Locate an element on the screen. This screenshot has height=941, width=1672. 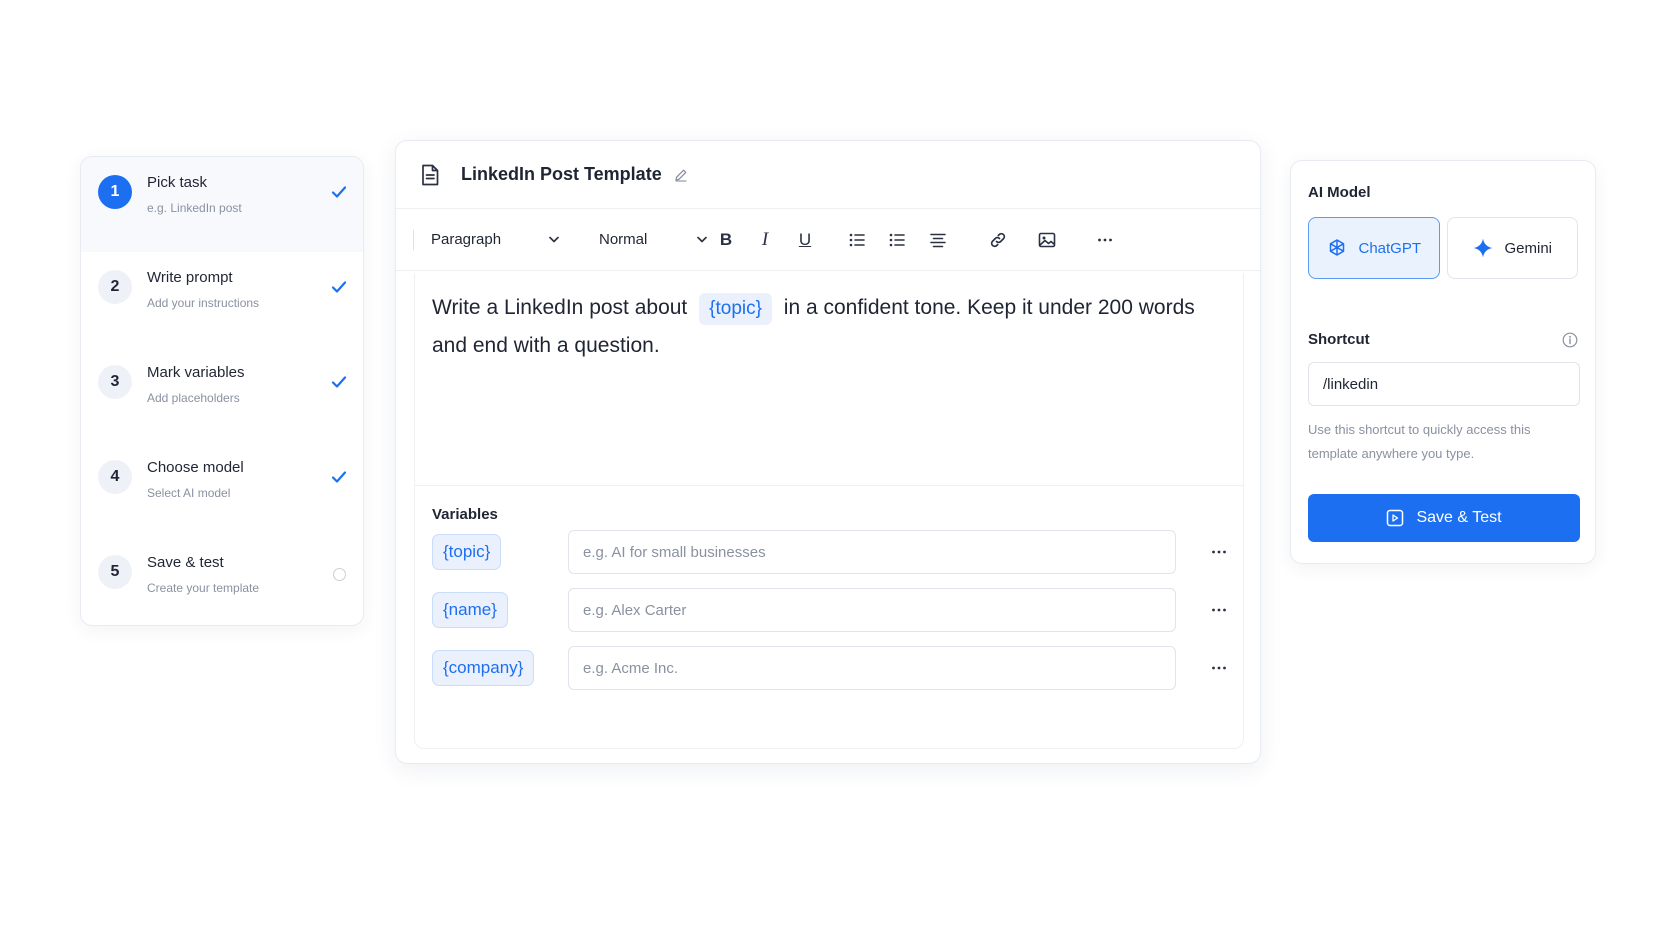
variable-row: {topic} is located at coordinates (829, 552).